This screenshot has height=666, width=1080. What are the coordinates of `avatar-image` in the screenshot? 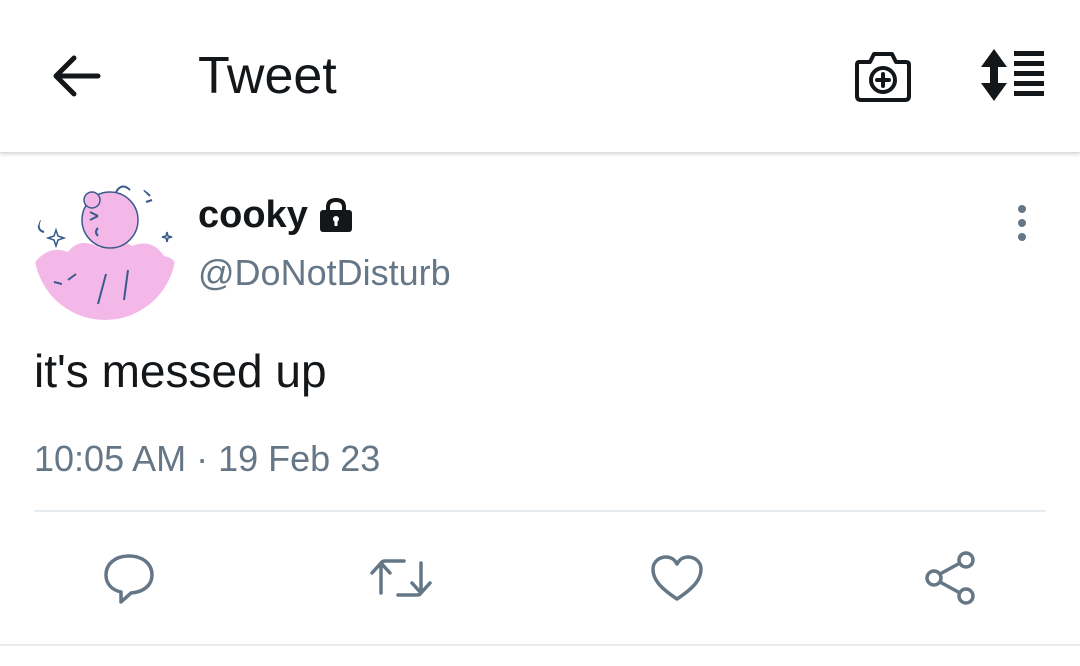 It's located at (105, 249).